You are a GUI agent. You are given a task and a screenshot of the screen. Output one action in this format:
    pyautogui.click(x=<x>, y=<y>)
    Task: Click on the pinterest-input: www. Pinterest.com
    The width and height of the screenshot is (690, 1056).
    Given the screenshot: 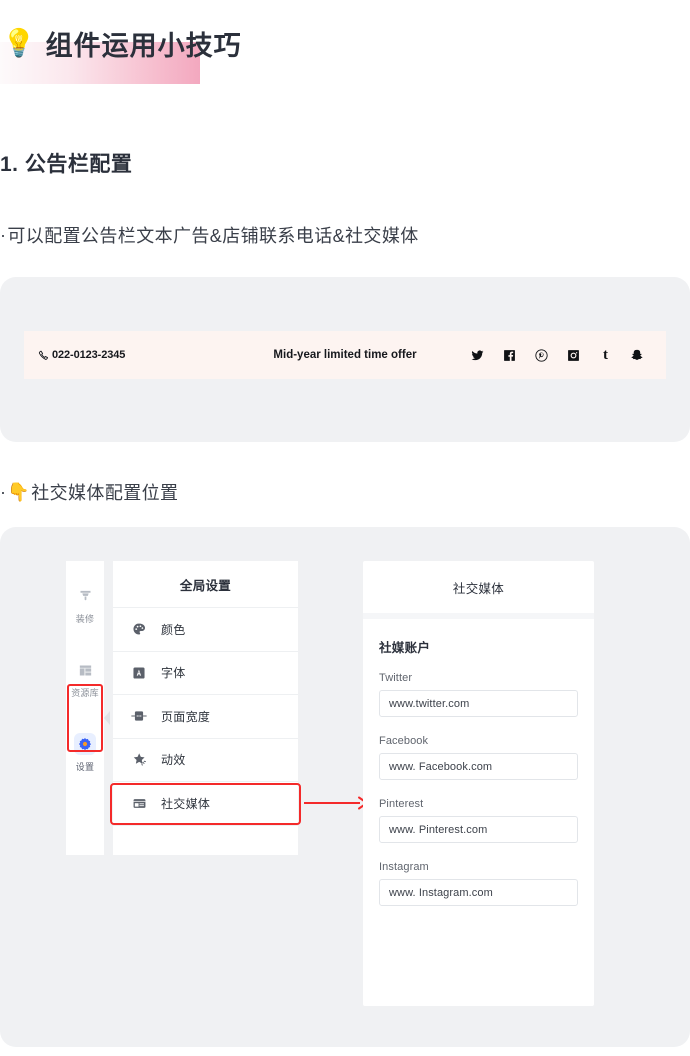 What is the action you would take?
    pyautogui.click(x=478, y=829)
    